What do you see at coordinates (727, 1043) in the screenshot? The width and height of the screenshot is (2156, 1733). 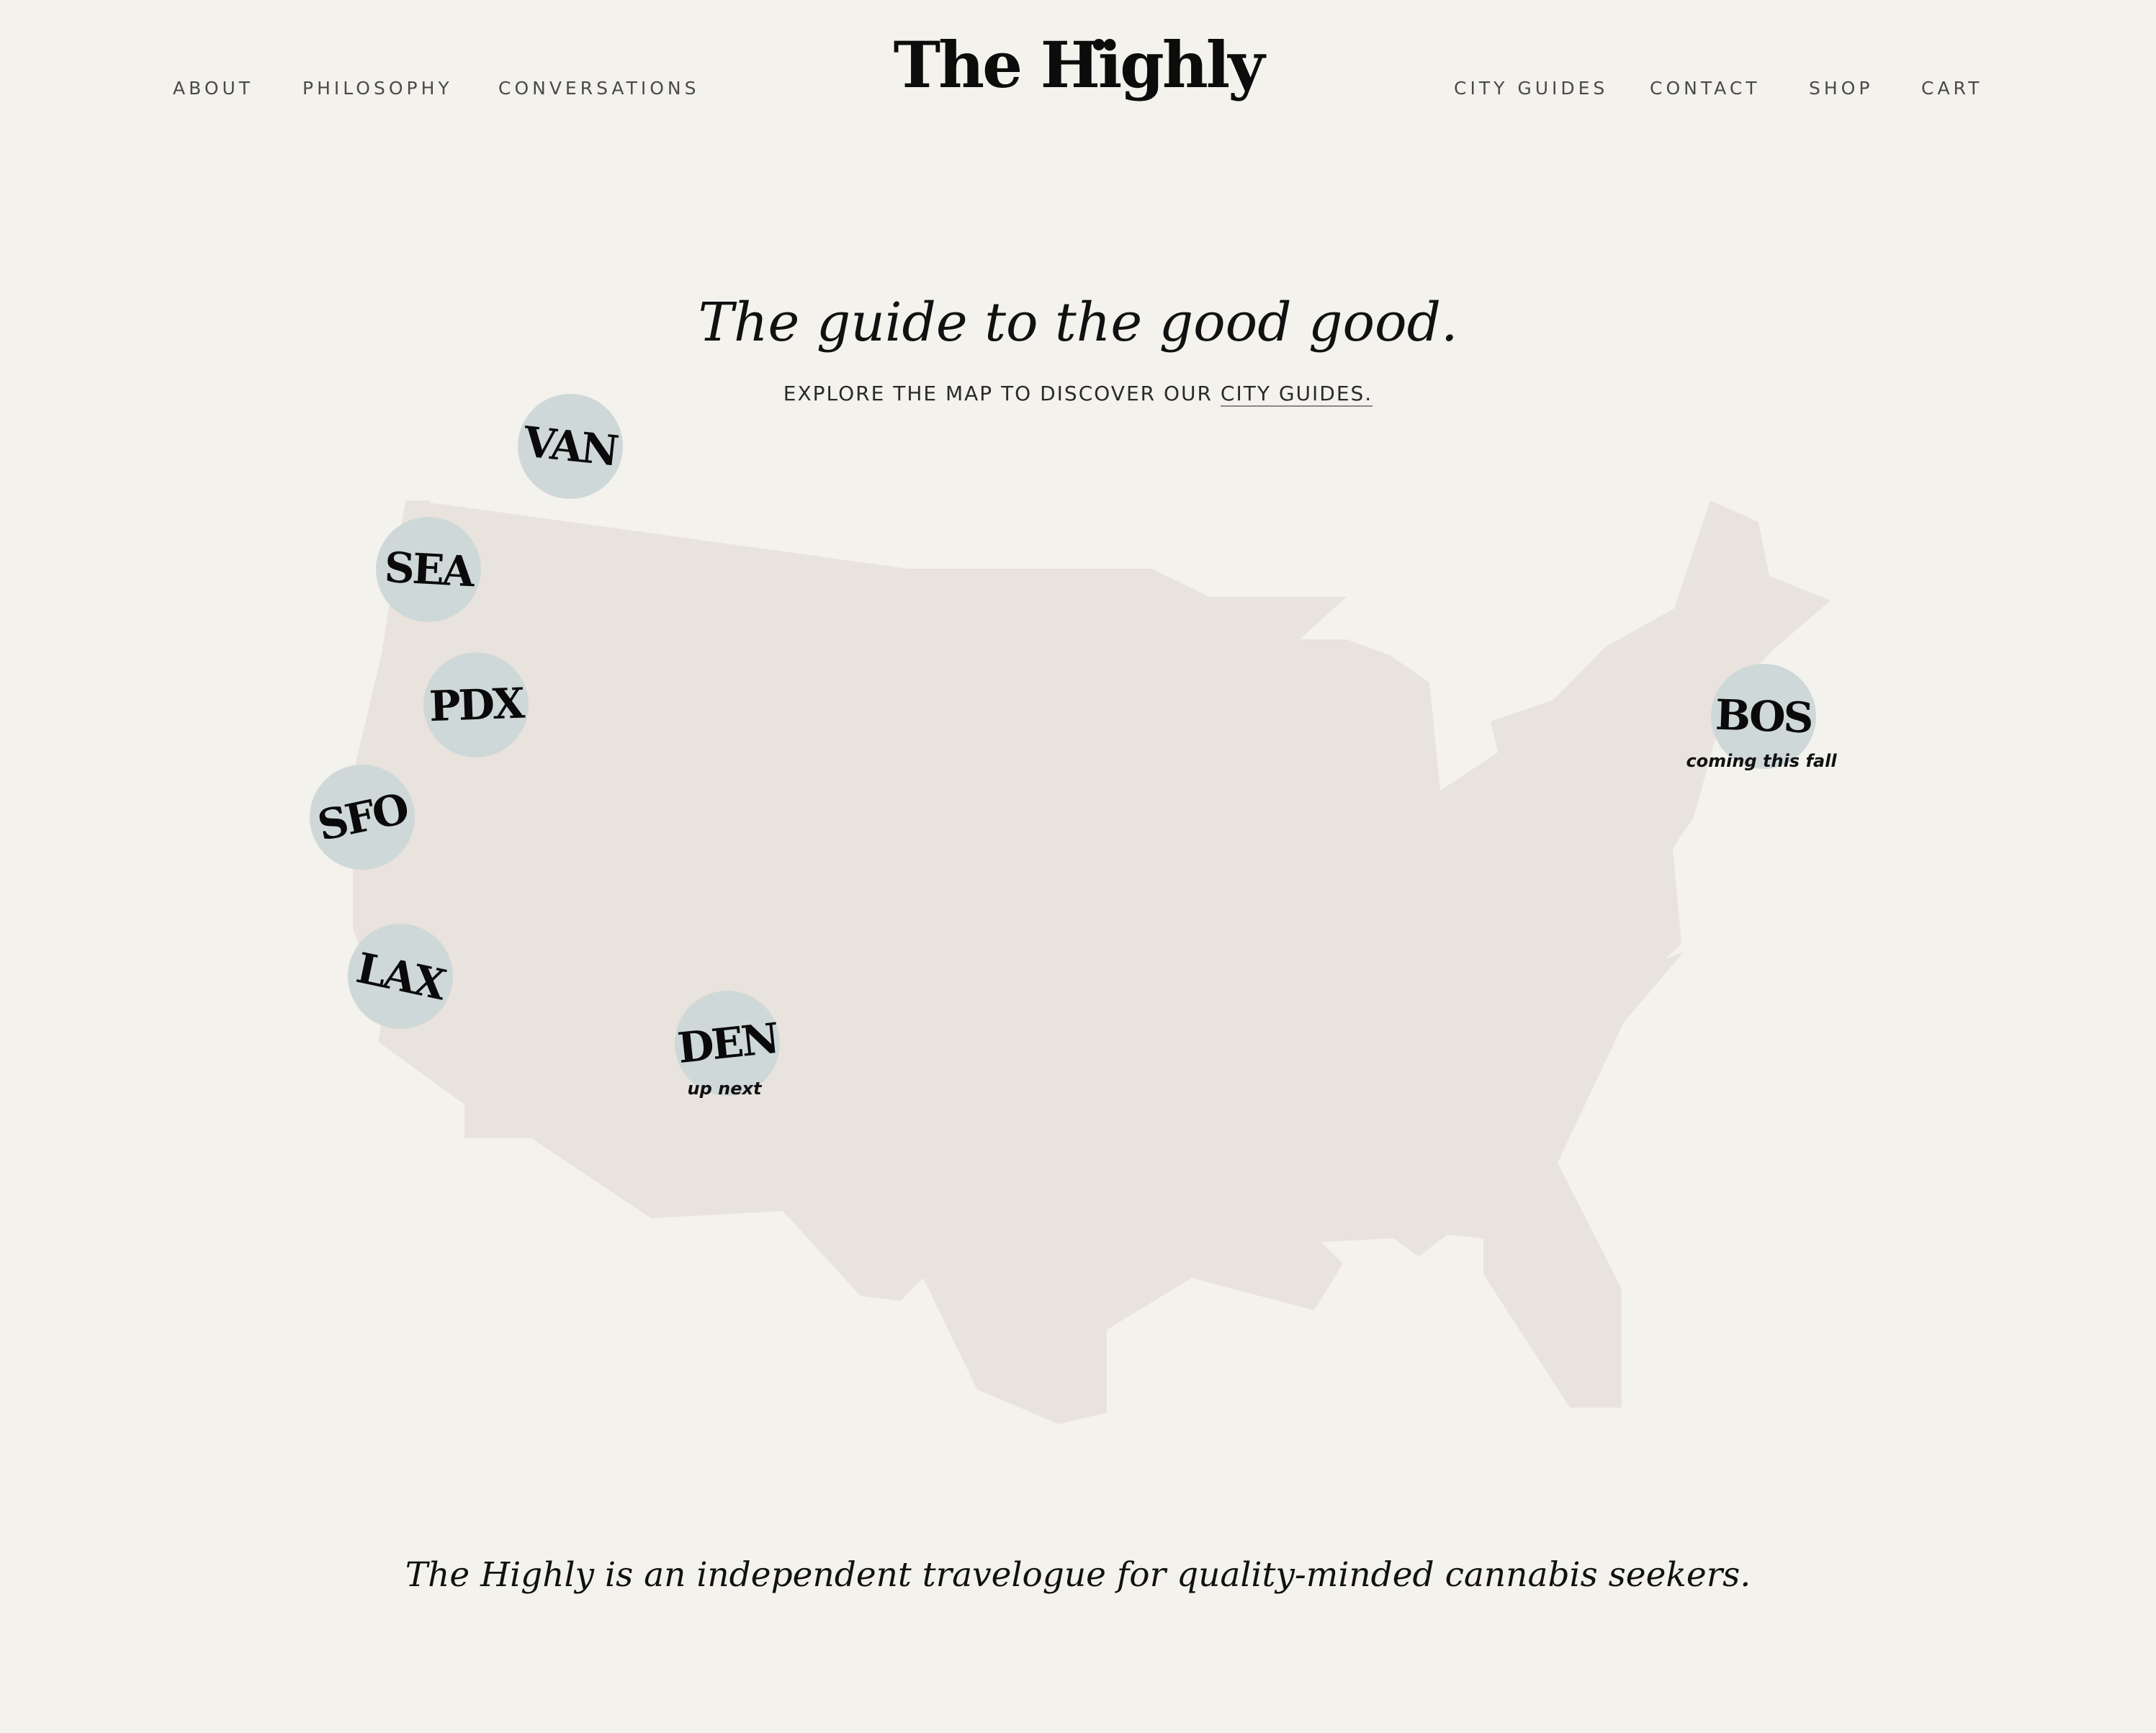 I see `city-code: DEN` at bounding box center [727, 1043].